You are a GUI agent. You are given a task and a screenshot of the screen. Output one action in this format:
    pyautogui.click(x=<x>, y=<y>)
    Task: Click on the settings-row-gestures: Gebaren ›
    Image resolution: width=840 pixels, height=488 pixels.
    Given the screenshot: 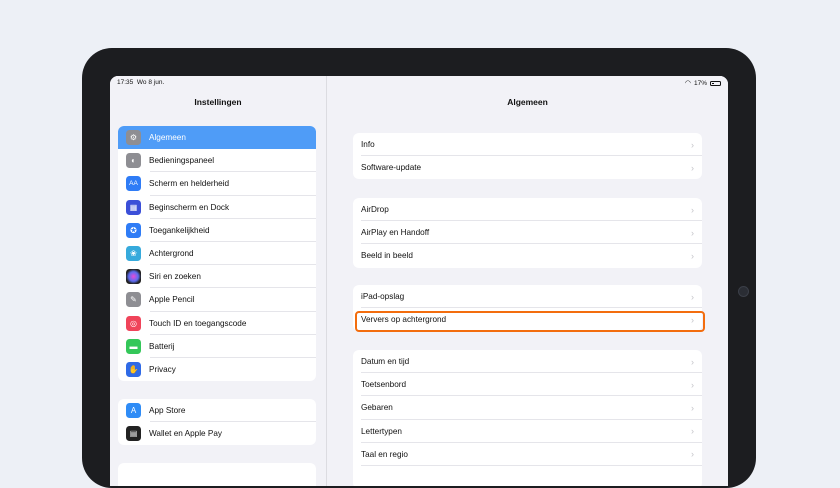 What is the action you would take?
    pyautogui.click(x=527, y=408)
    